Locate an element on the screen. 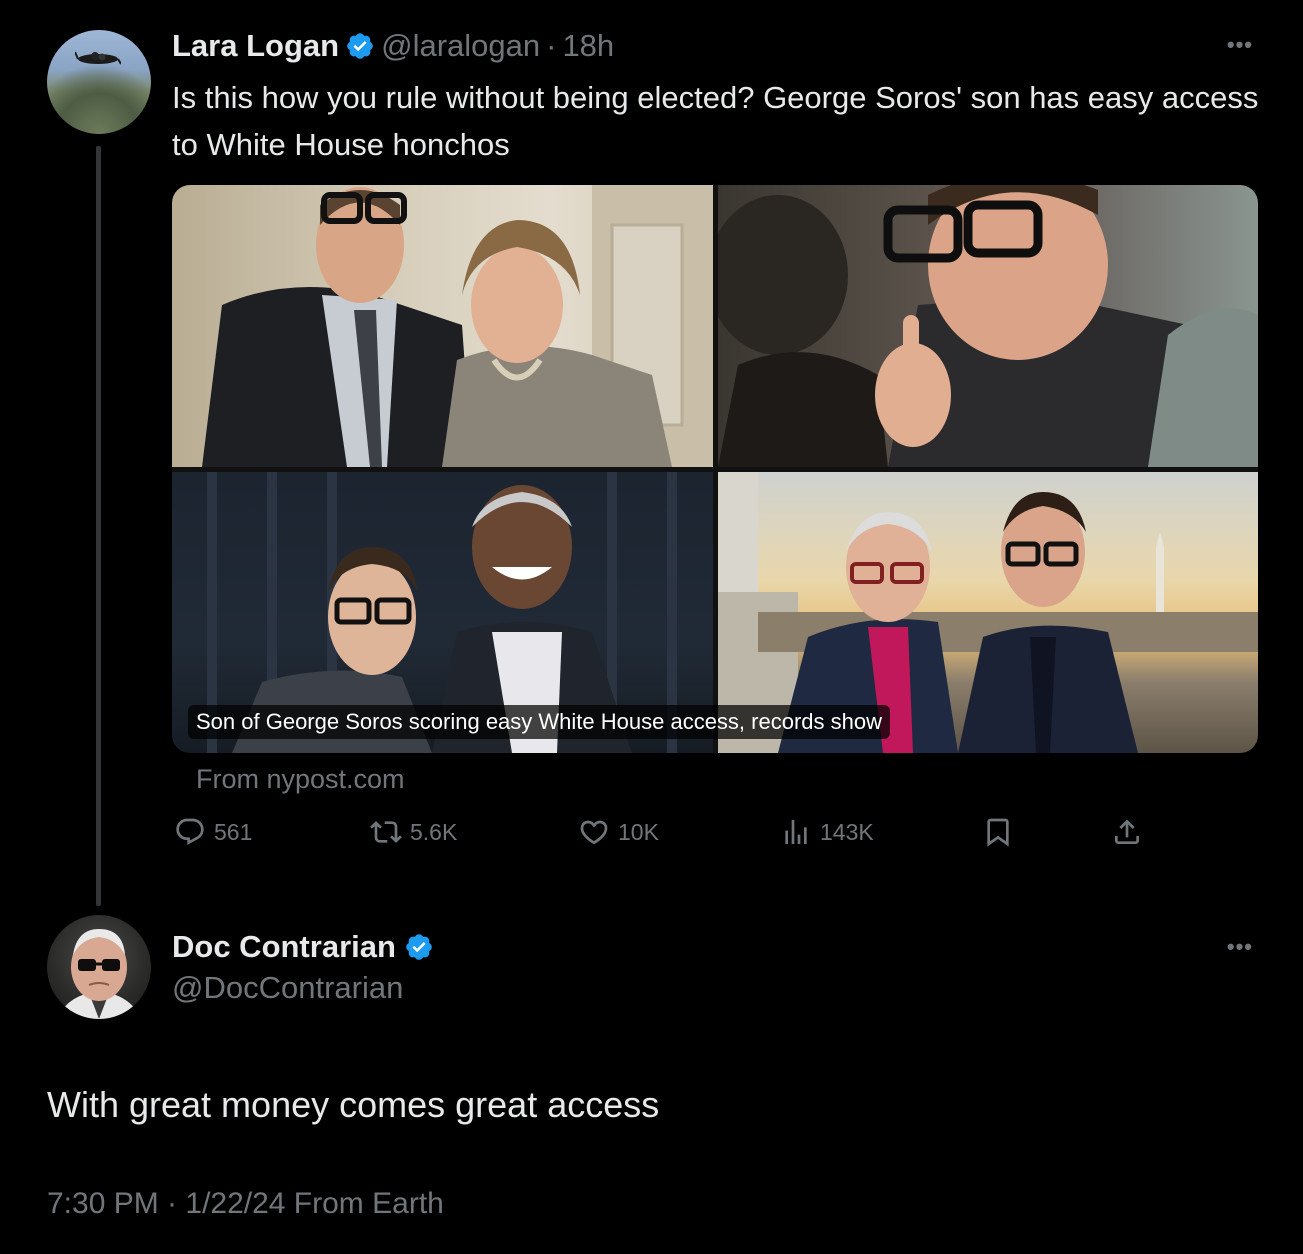  reply-icon is located at coordinates (190, 831).